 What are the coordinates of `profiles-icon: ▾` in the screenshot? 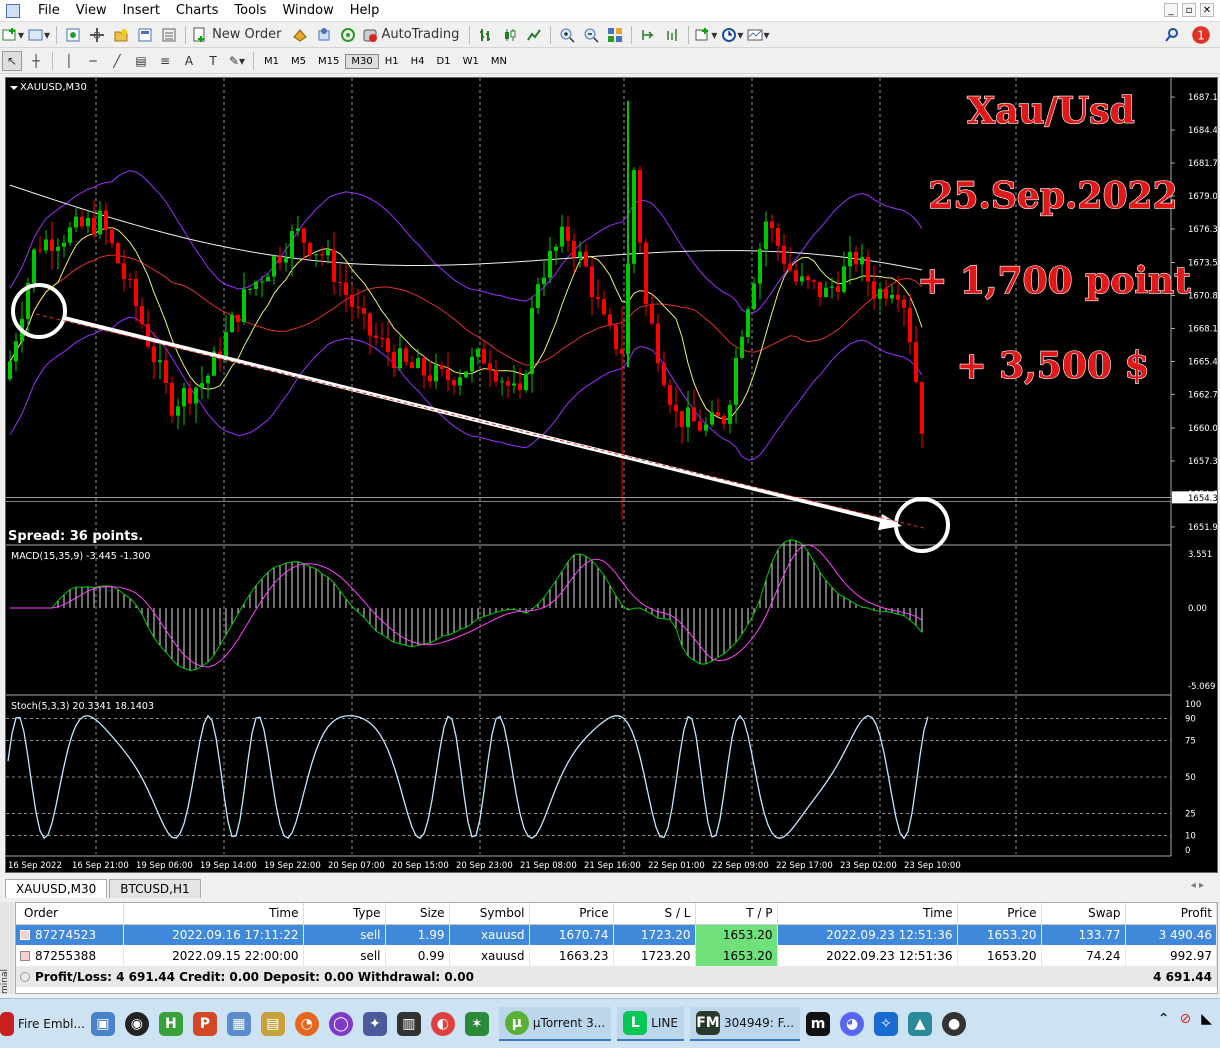 It's located at (39, 35).